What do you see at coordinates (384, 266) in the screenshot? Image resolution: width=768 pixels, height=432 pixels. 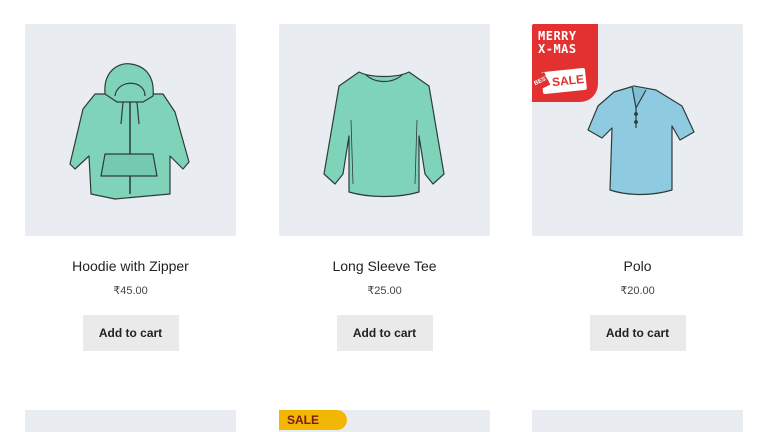 I see `product-title: Long Sleeve Tee` at bounding box center [384, 266].